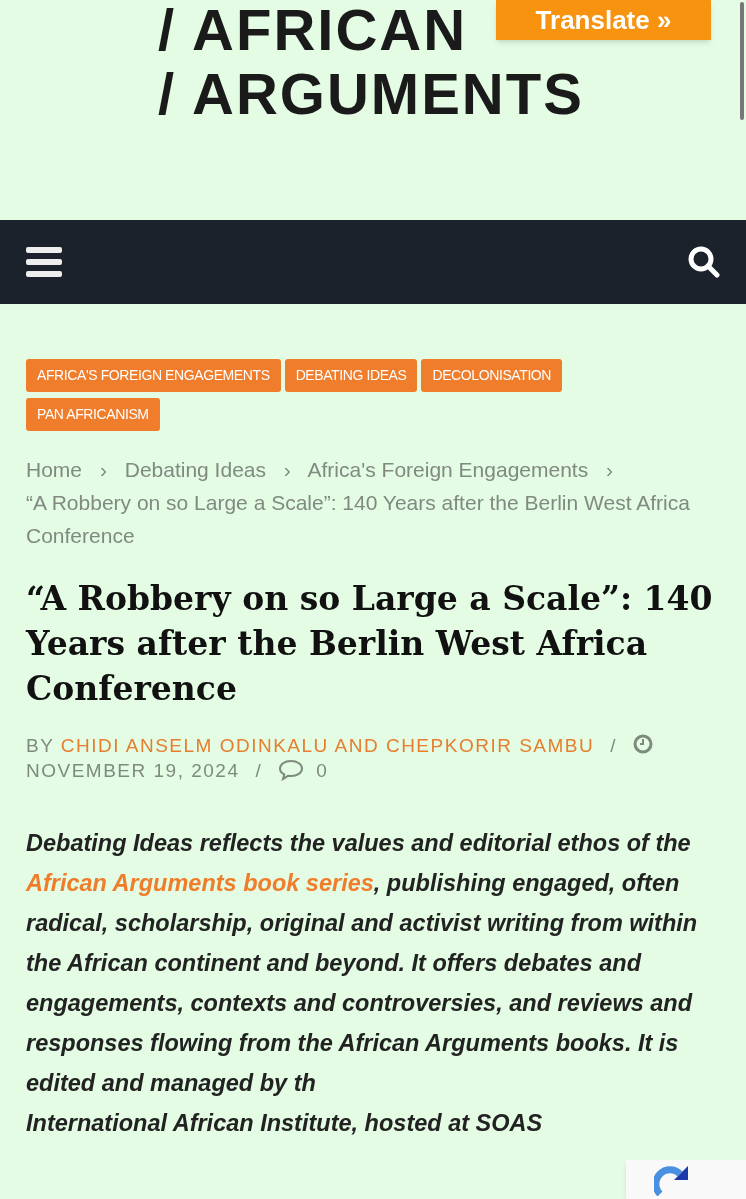  What do you see at coordinates (291, 770) in the screenshot?
I see `comment-icon` at bounding box center [291, 770].